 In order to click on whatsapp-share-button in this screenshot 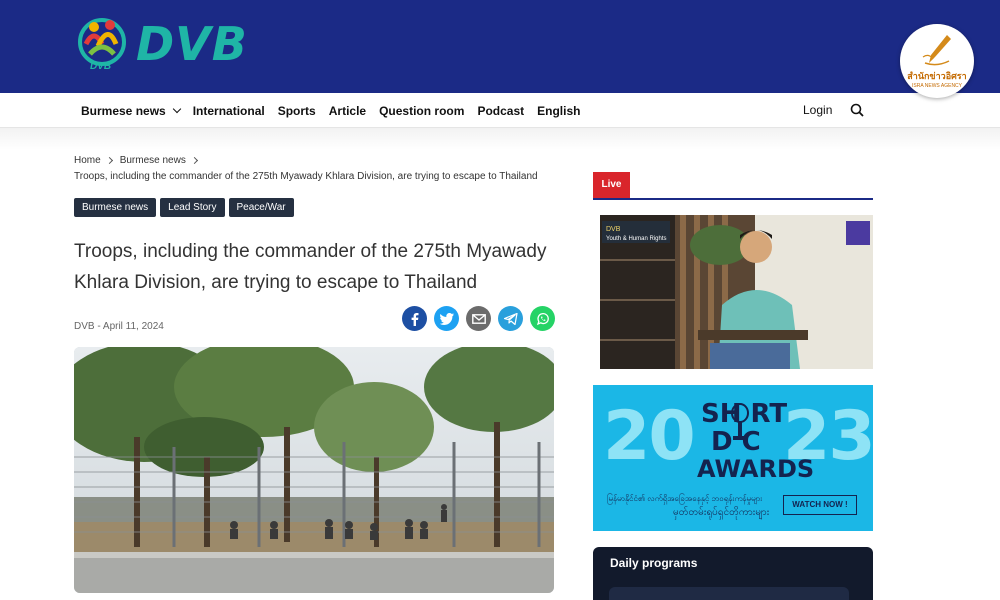, I will do `click(542, 318)`.